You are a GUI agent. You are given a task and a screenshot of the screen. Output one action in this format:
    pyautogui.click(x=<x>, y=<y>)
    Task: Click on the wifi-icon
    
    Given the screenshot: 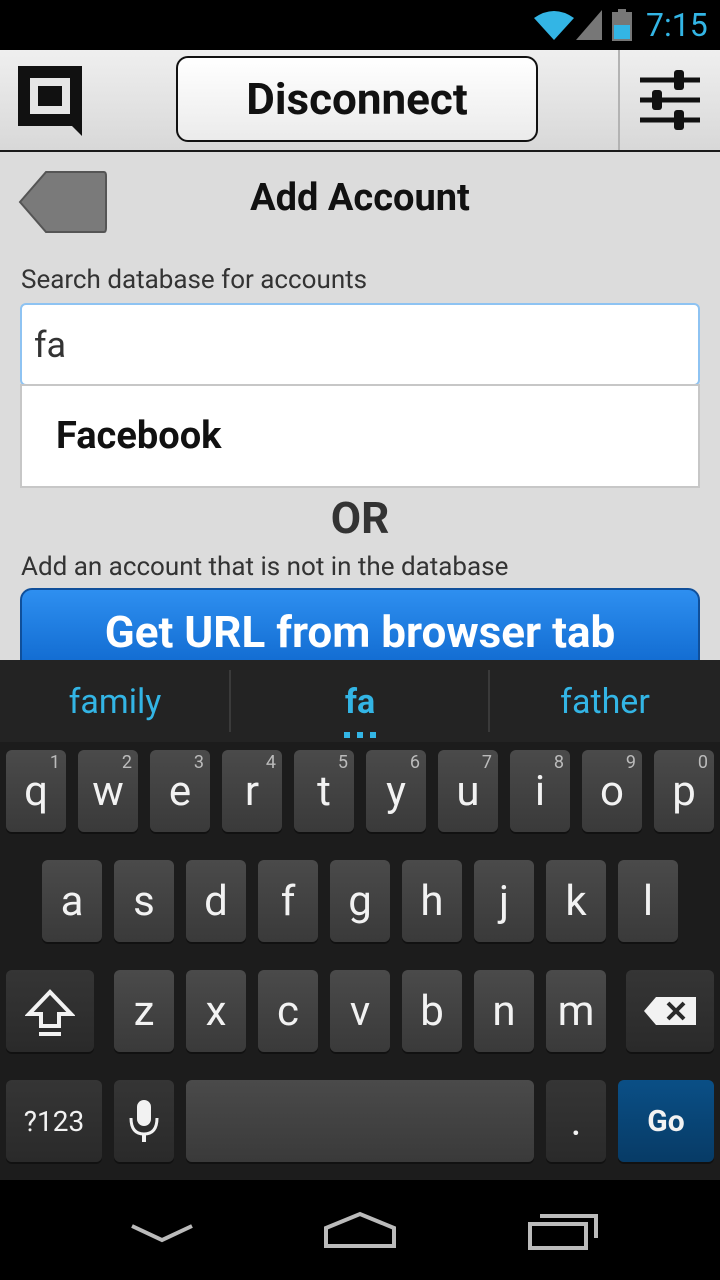 What is the action you would take?
    pyautogui.click(x=554, y=25)
    